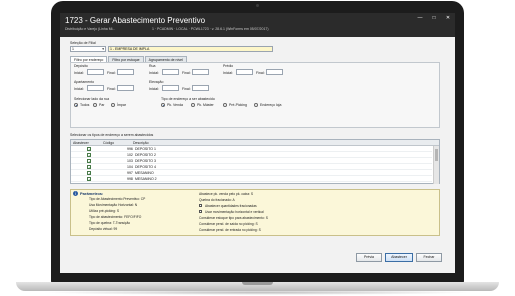 The height and width of the screenshot is (296, 515). I want to click on lado-impar-radio, so click(113, 105).